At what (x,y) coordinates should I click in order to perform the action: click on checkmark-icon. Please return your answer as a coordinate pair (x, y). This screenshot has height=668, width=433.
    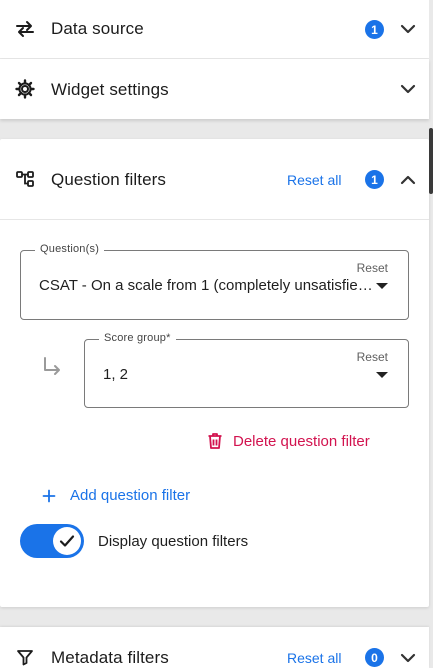
    Looking at the image, I should click on (67, 541).